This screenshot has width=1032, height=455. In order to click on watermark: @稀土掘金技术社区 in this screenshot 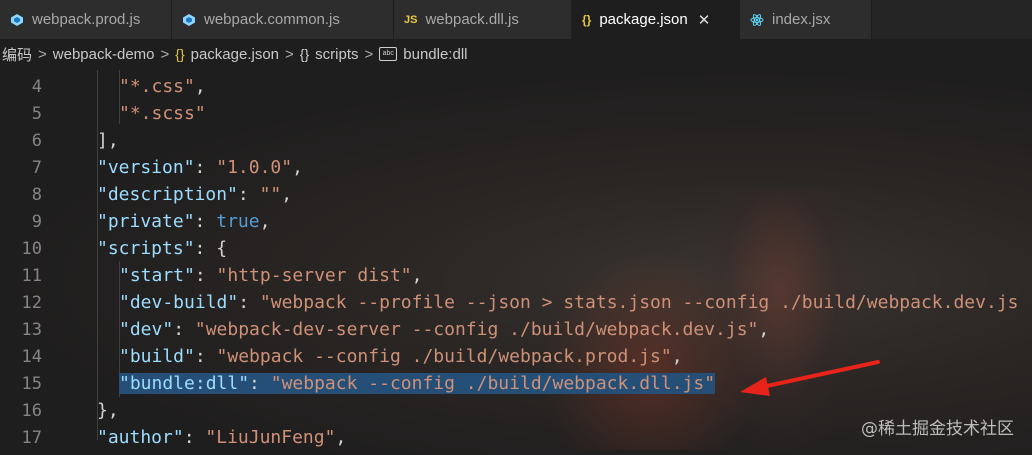, I will do `click(937, 429)`.